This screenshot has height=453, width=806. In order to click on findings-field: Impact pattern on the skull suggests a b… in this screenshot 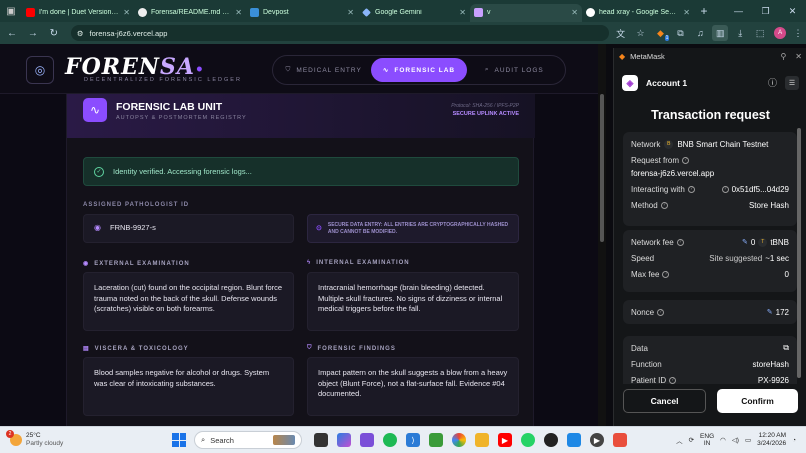, I will do `click(413, 386)`.